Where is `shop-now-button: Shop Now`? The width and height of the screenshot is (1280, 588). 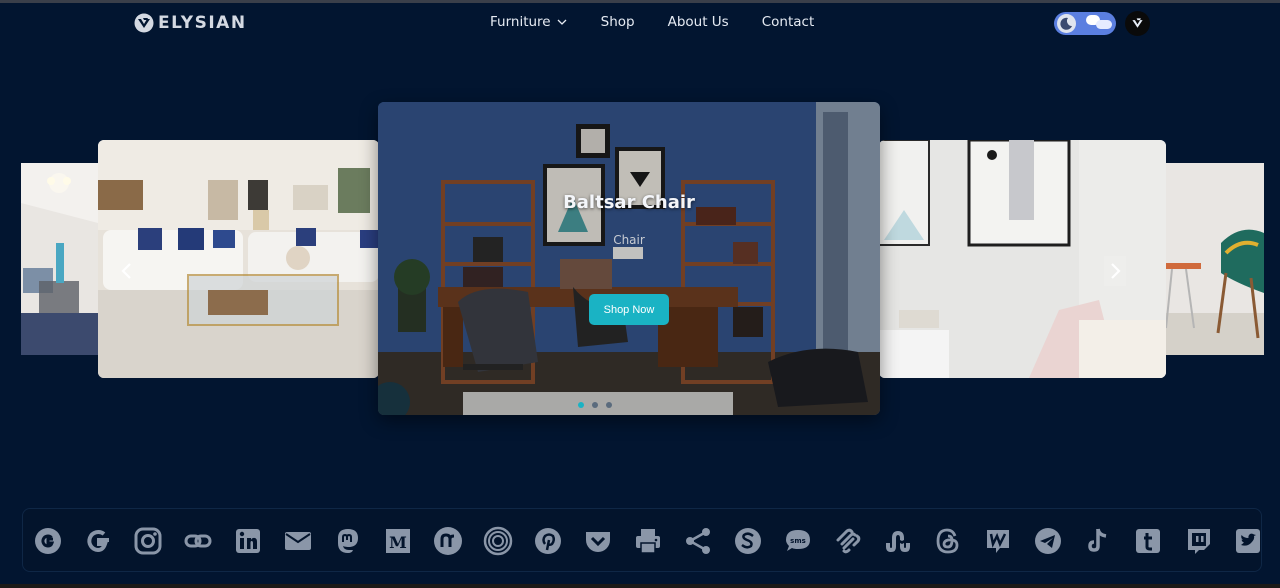
shop-now-button: Shop Now is located at coordinates (629, 309).